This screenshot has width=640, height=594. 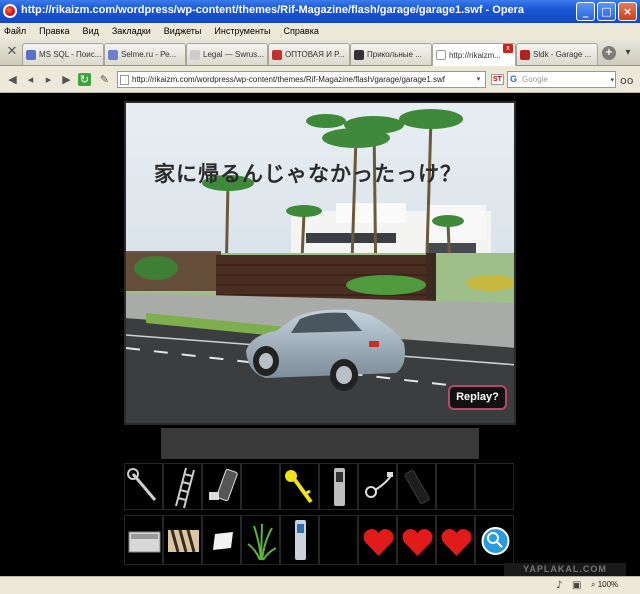 What do you see at coordinates (30, 79) in the screenshot?
I see `back-icon: ◂` at bounding box center [30, 79].